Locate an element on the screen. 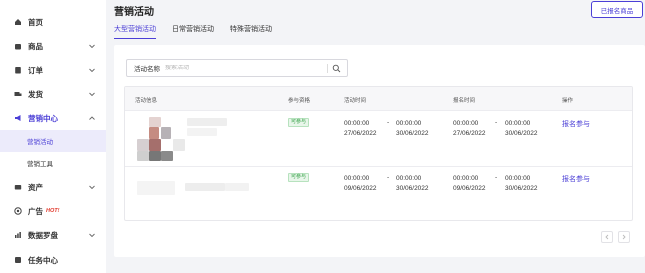  sidebar-item-label: 营销中心 is located at coordinates (43, 118).